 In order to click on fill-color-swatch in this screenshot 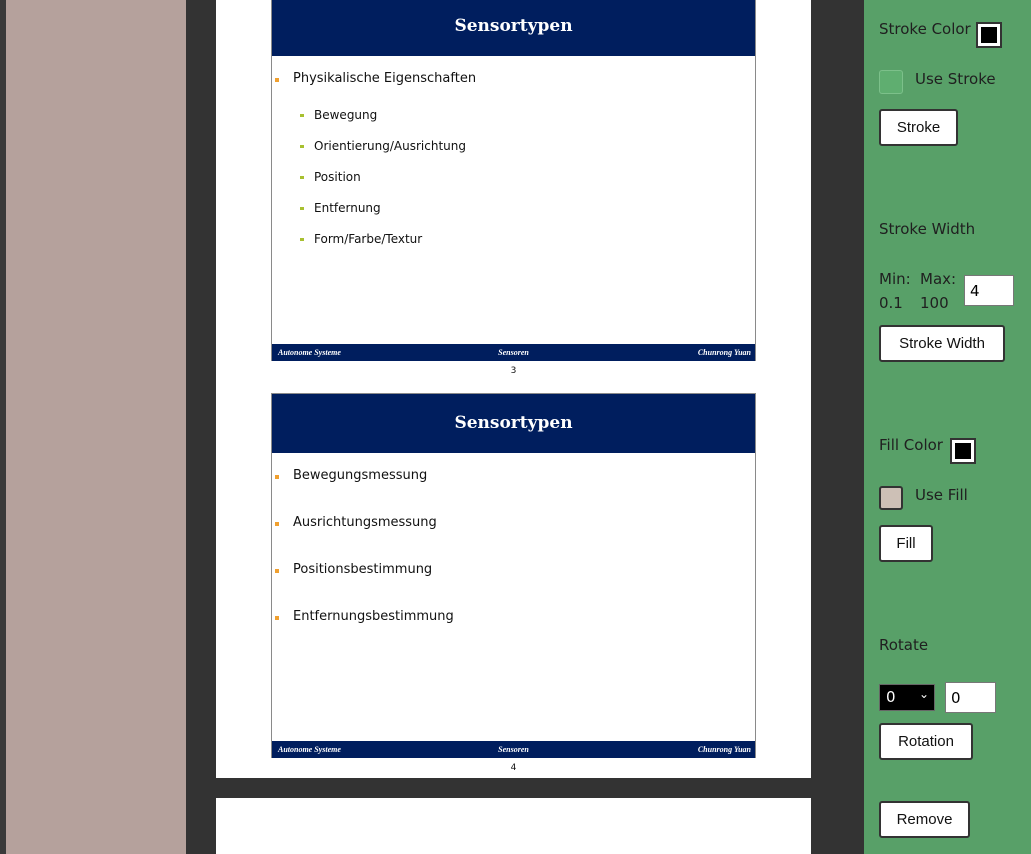, I will do `click(963, 451)`.